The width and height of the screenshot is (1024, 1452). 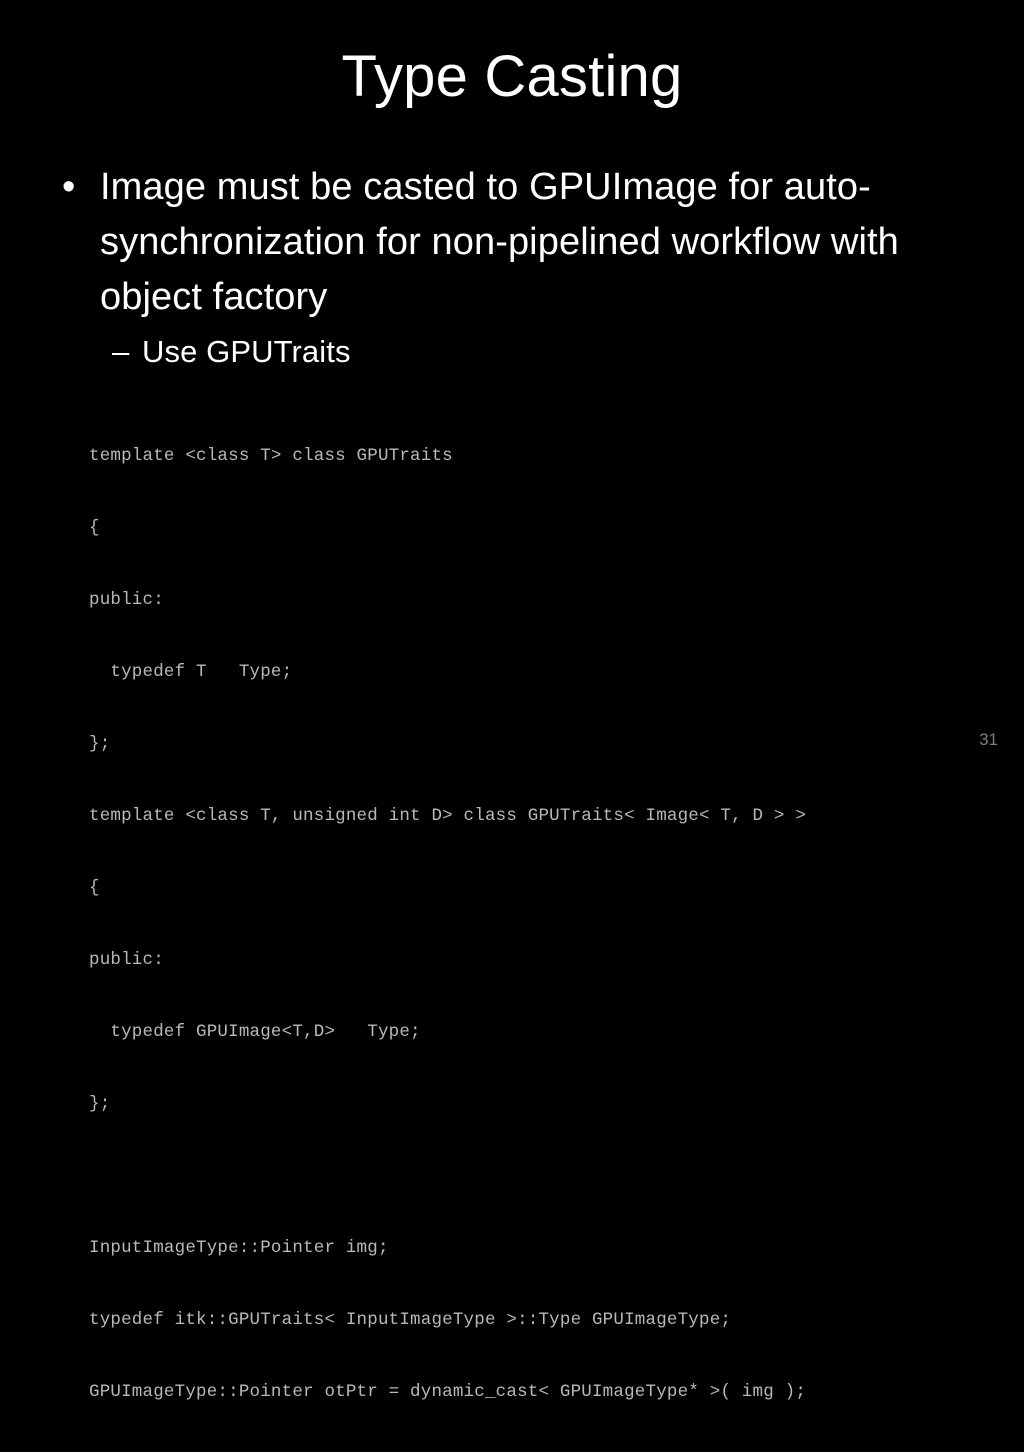 I want to click on code-line: typedef T Type;, so click(x=191, y=672).